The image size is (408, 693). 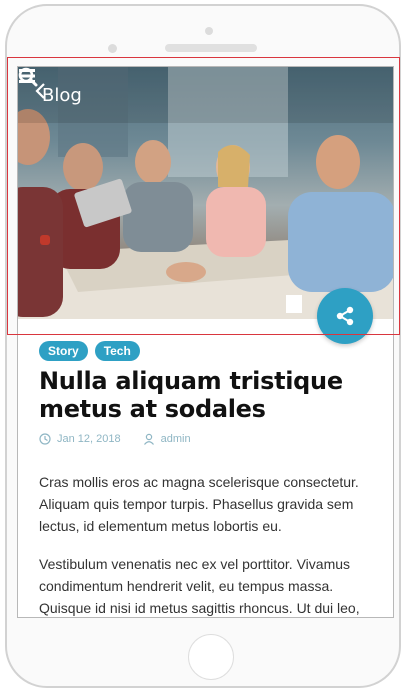 What do you see at coordinates (175, 439) in the screenshot?
I see `post-author-text: admin` at bounding box center [175, 439].